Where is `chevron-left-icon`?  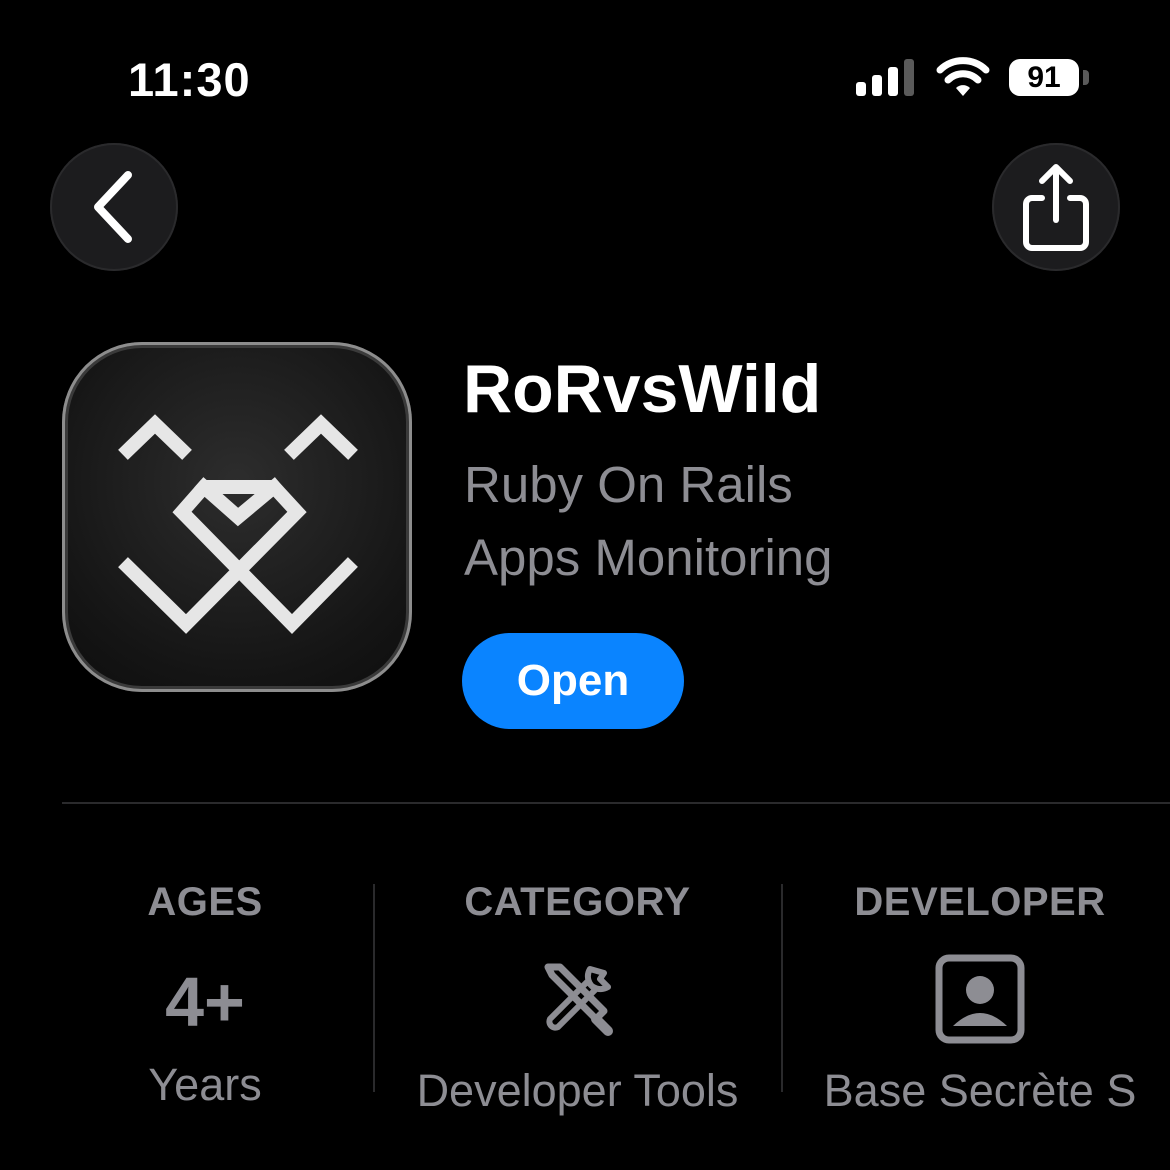 chevron-left-icon is located at coordinates (113, 207).